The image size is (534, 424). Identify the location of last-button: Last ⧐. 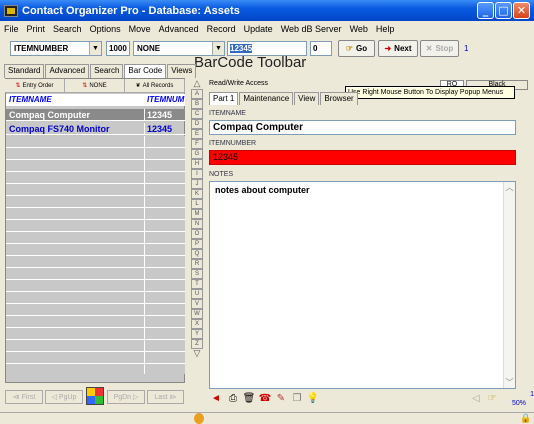
(165, 397).